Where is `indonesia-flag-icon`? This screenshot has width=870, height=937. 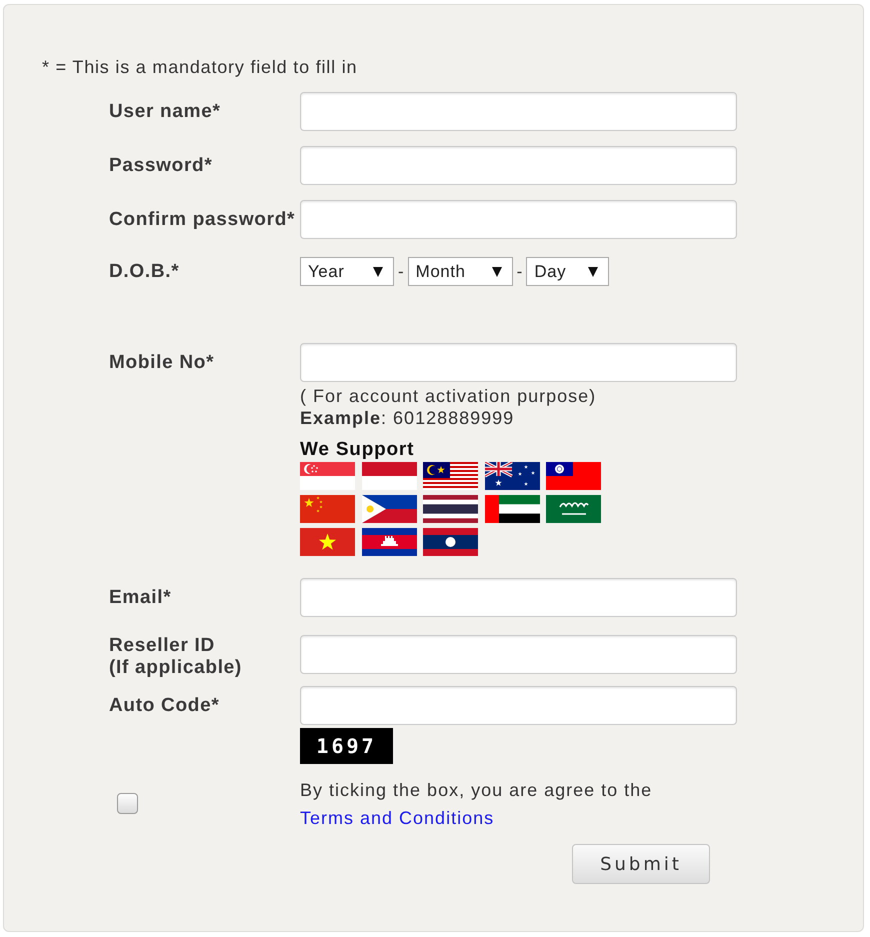 indonesia-flag-icon is located at coordinates (389, 476).